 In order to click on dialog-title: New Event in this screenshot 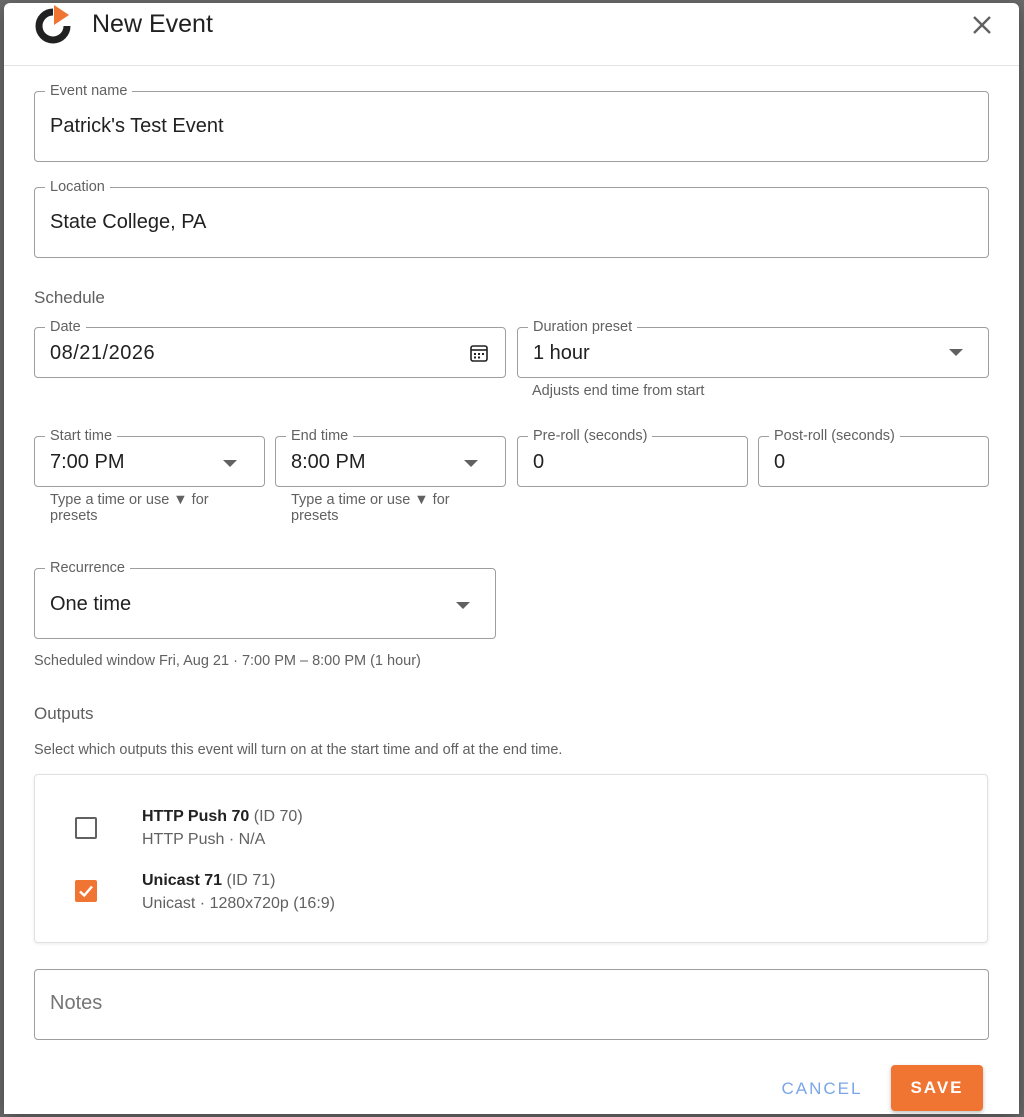, I will do `click(152, 24)`.